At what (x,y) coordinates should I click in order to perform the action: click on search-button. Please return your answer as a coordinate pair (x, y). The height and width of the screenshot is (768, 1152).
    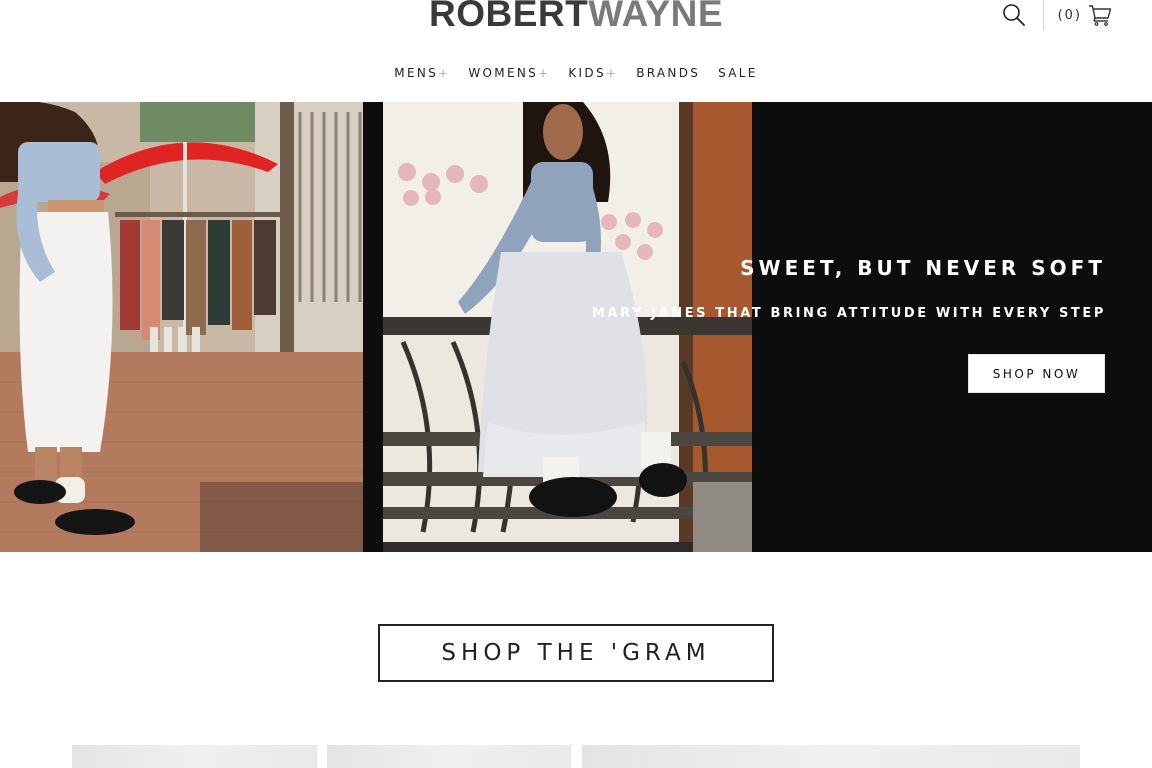
    Looking at the image, I should click on (1014, 15).